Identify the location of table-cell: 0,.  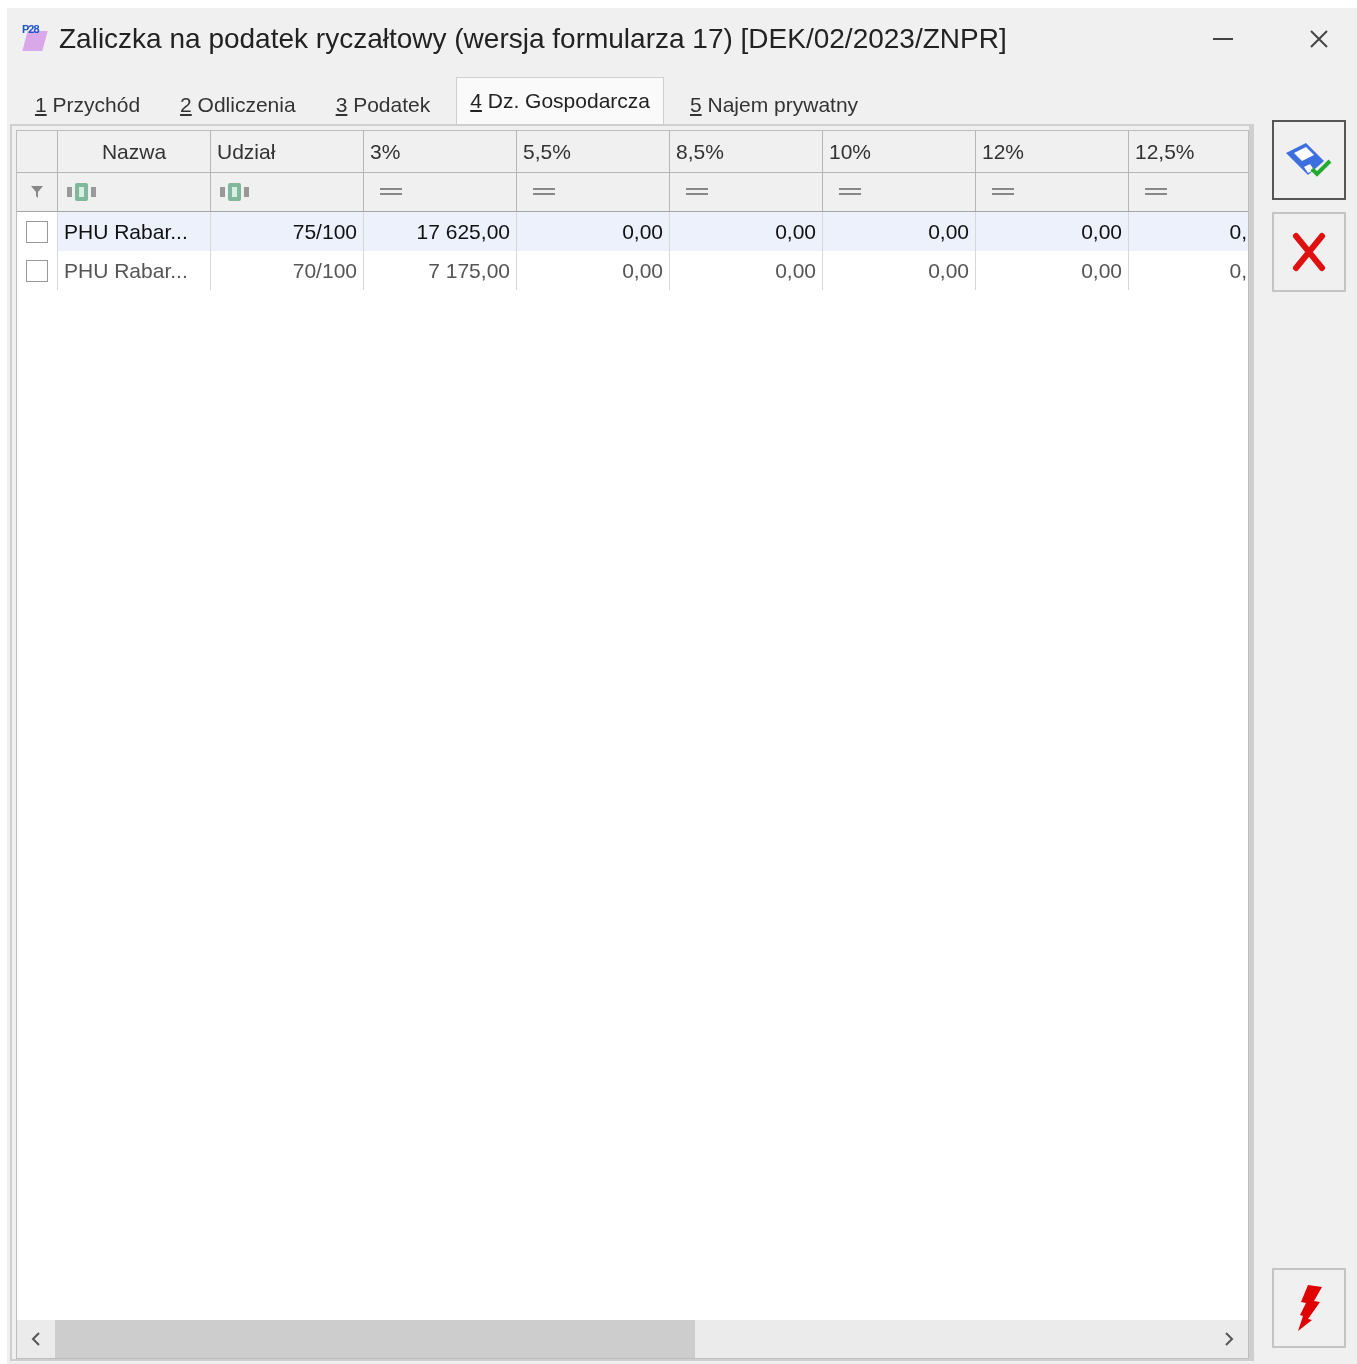
(1188, 231).